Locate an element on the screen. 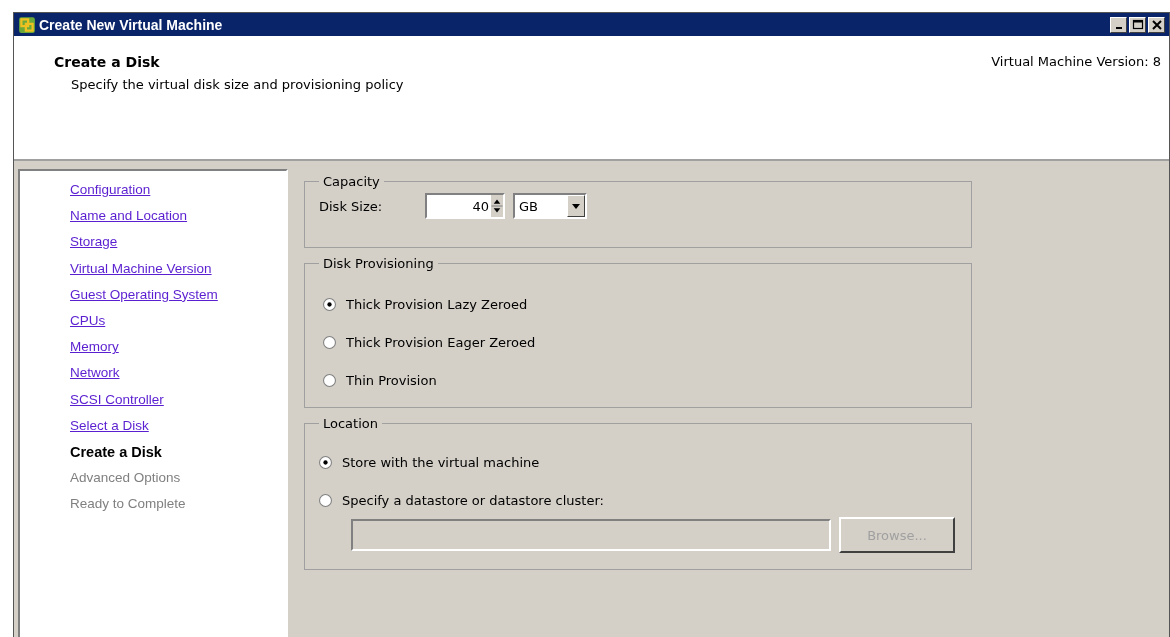  step-link: Name and Location is located at coordinates (129, 216).